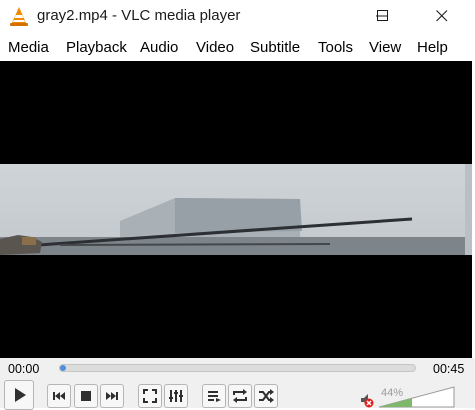  I want to click on total-time: 00:45, so click(449, 369).